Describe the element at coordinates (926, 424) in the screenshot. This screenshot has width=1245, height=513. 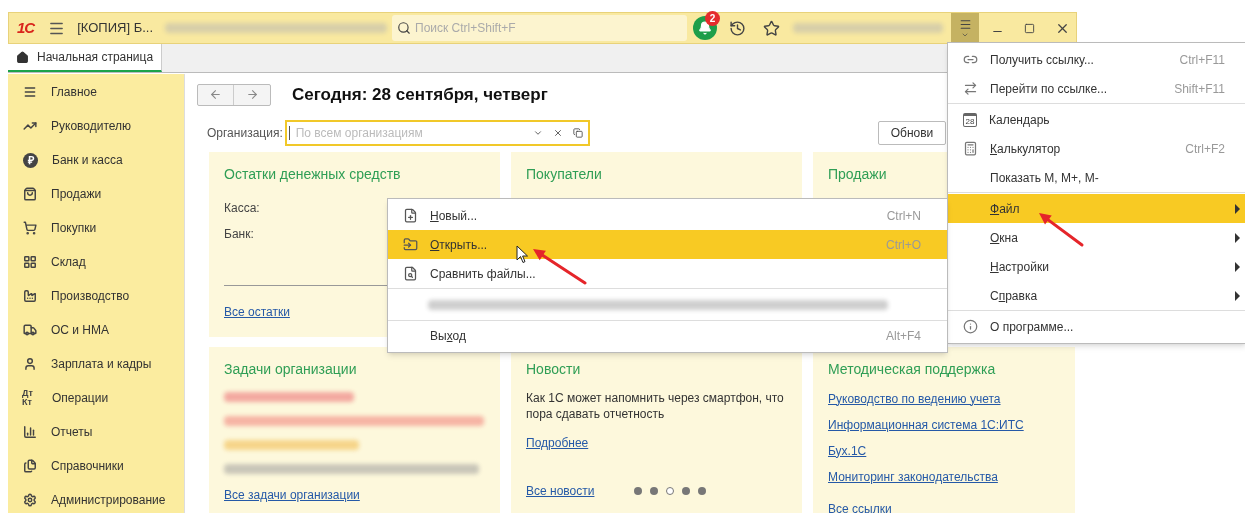
I see `support-link: Информационная система 1С:ИТС` at that location.